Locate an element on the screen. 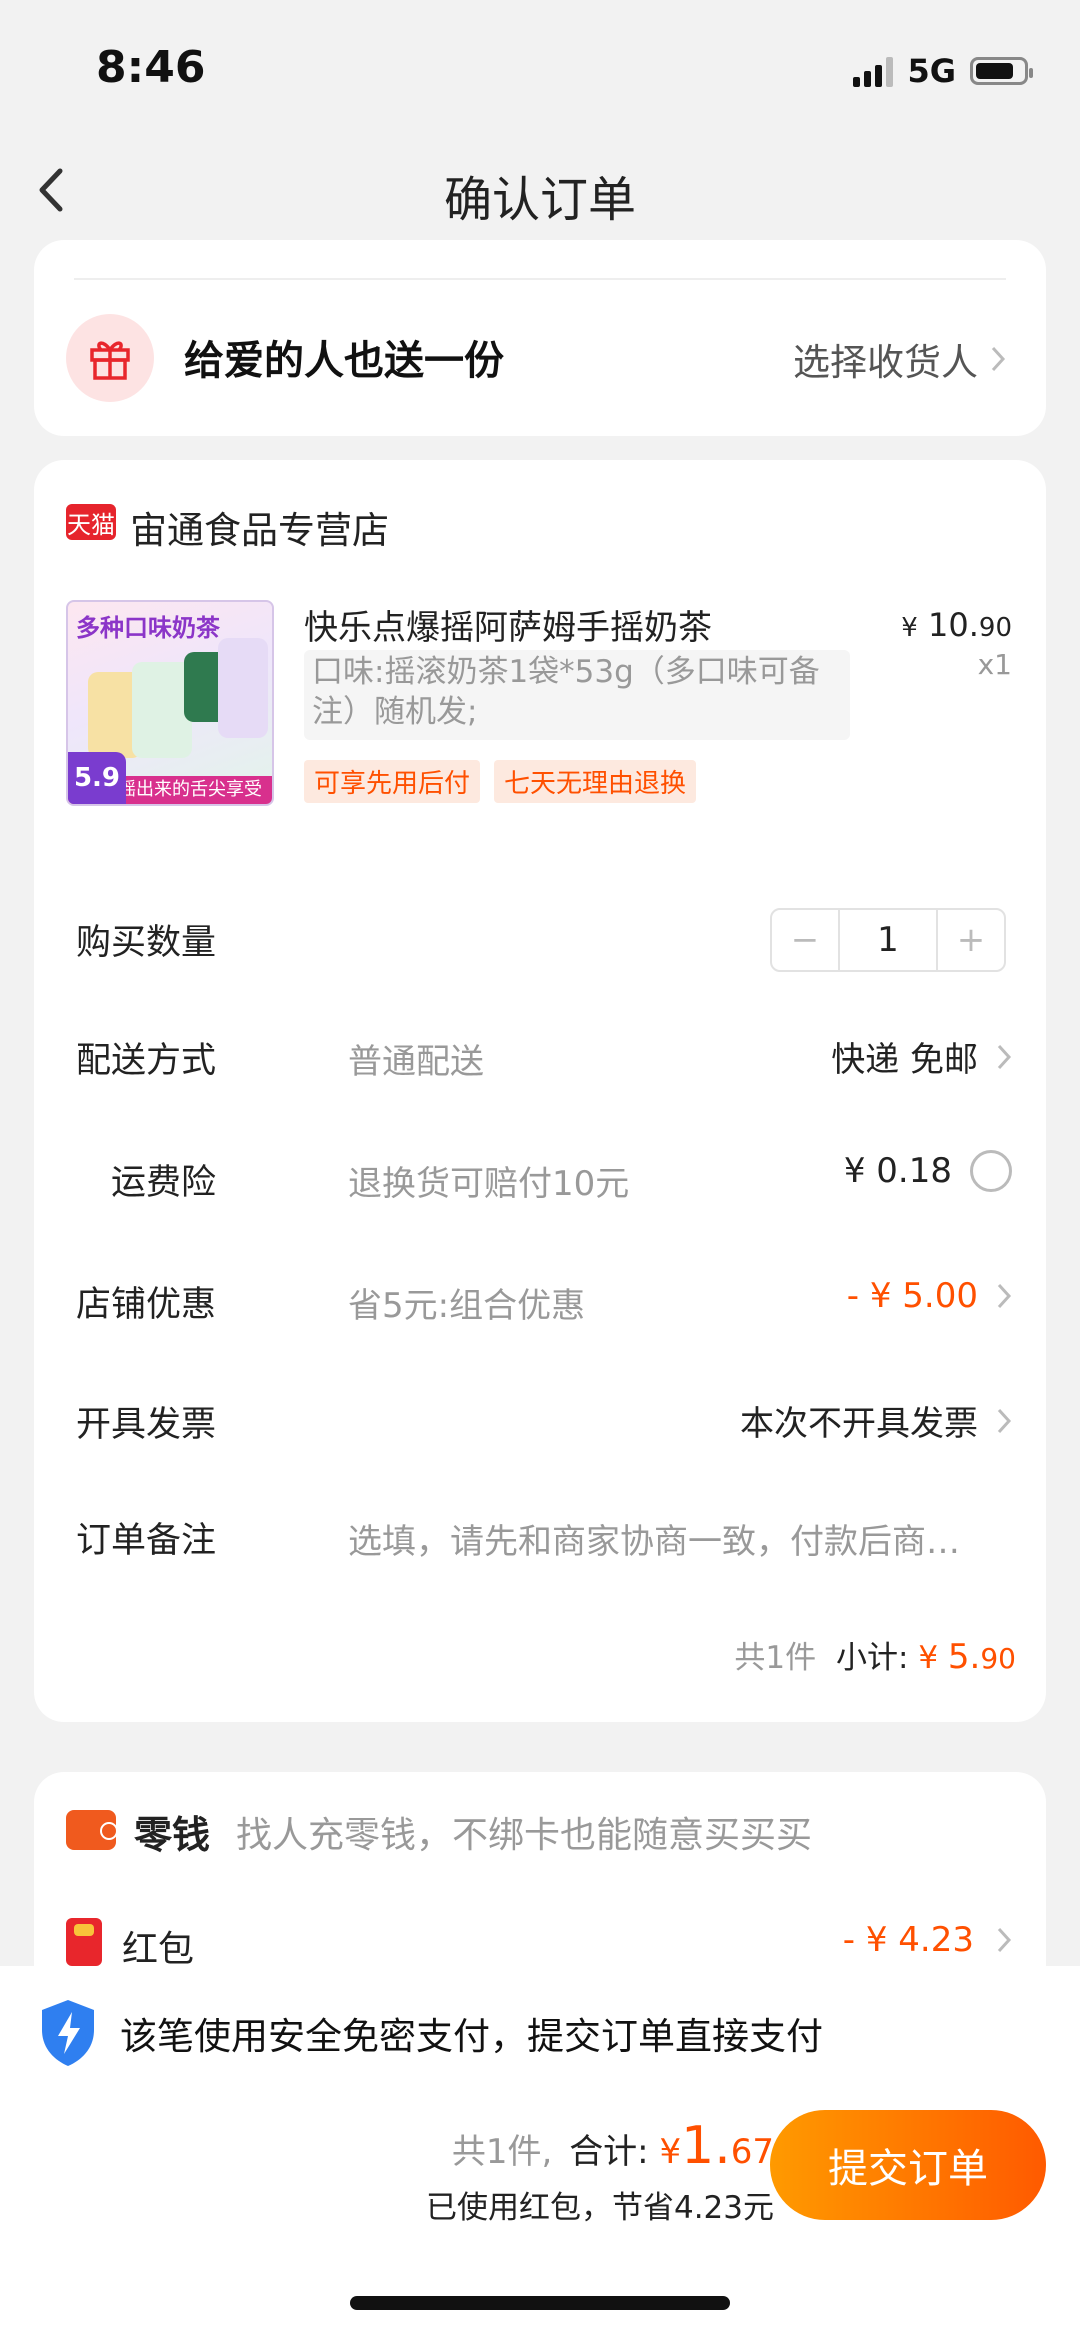 Image resolution: width=1080 pixels, height=2337 pixels. red-packet-label: 红包 is located at coordinates (158, 1949).